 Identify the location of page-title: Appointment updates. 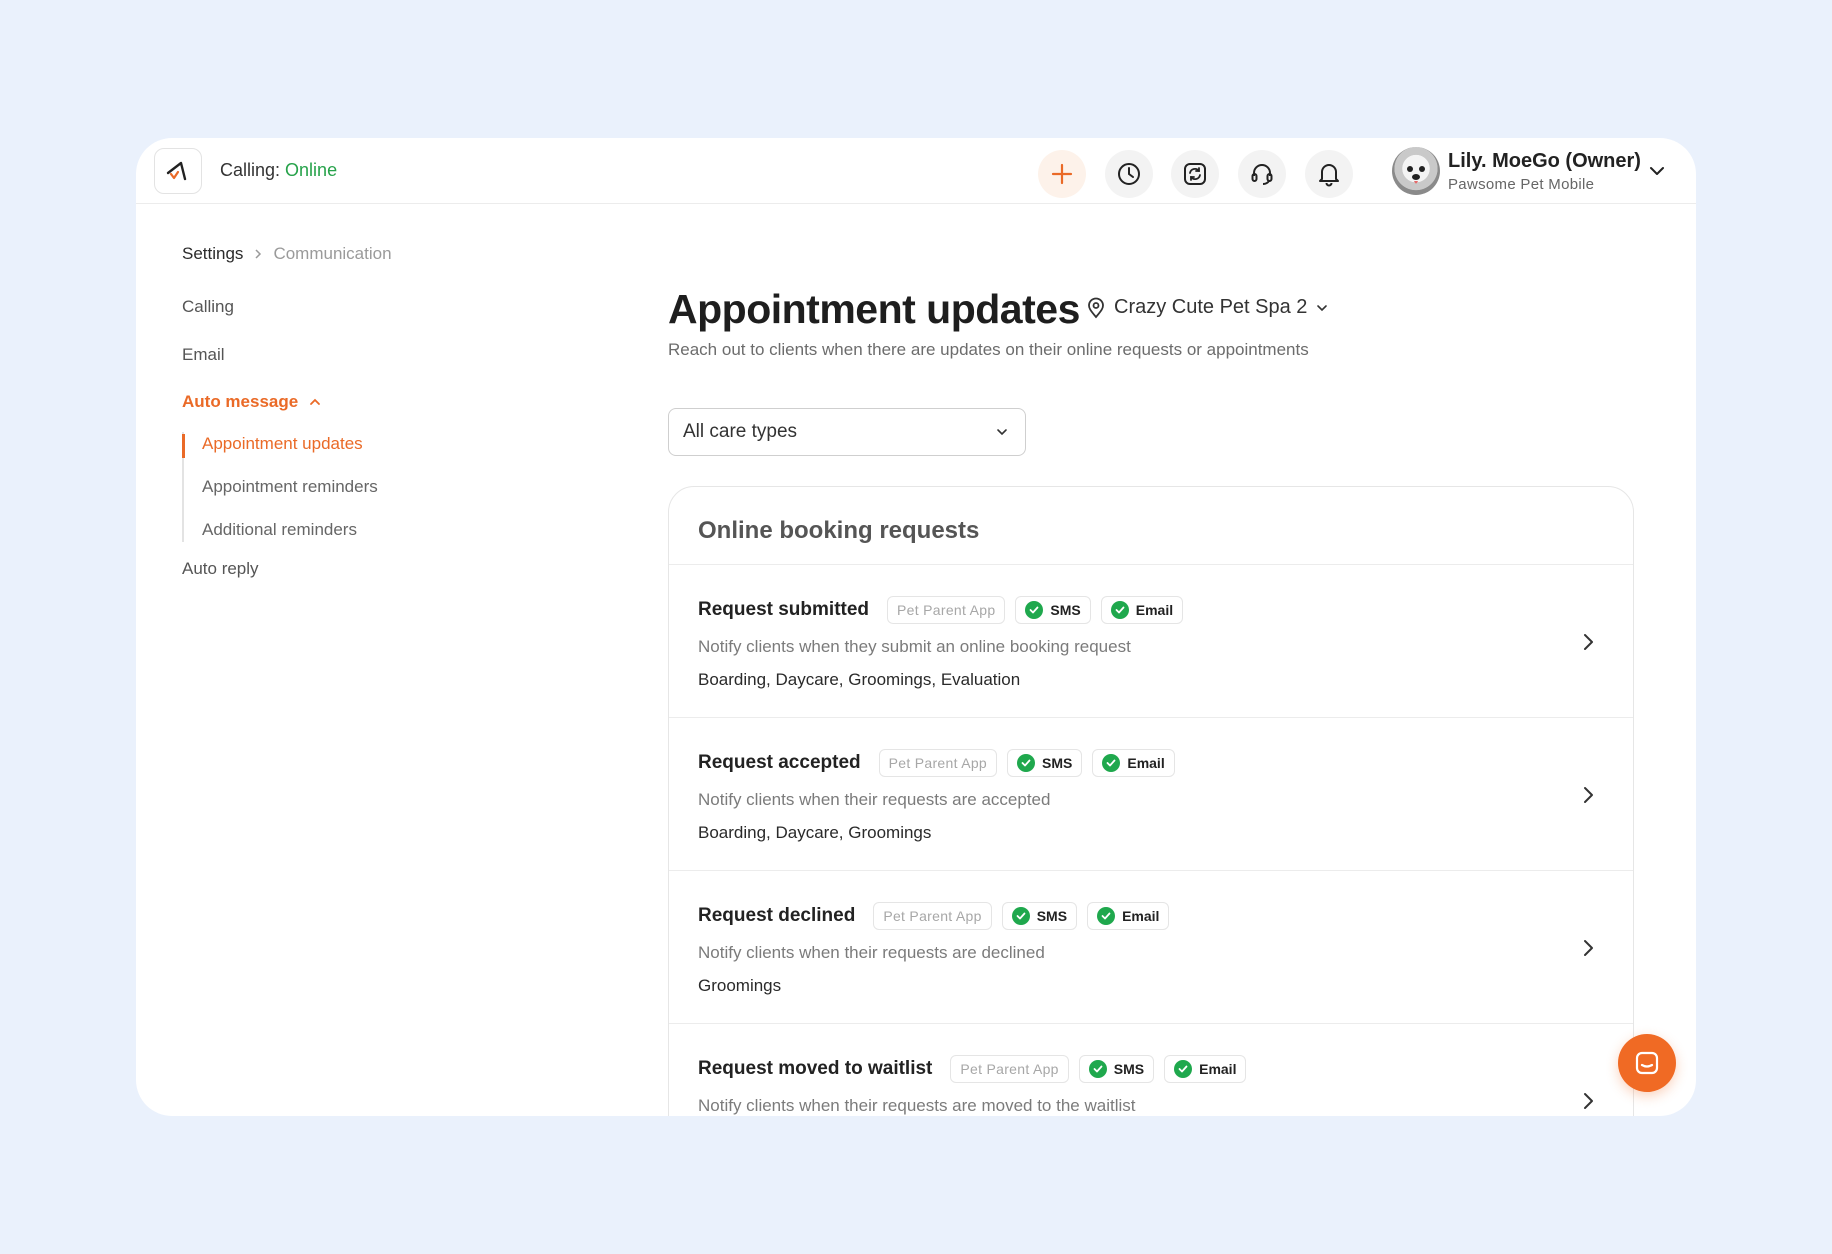
(874, 309).